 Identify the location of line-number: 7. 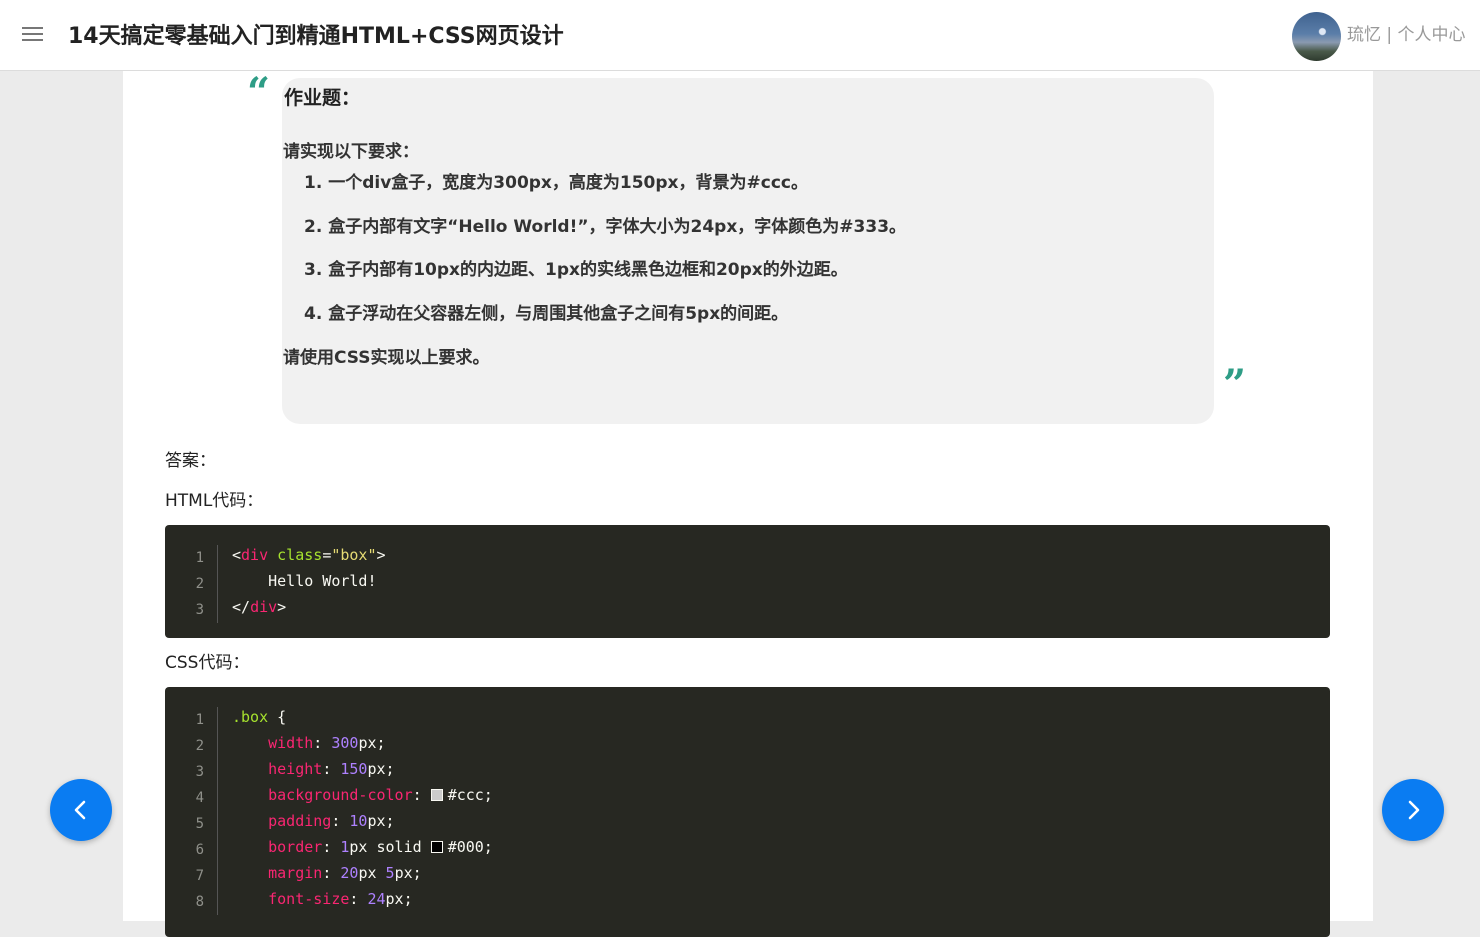
(199, 876).